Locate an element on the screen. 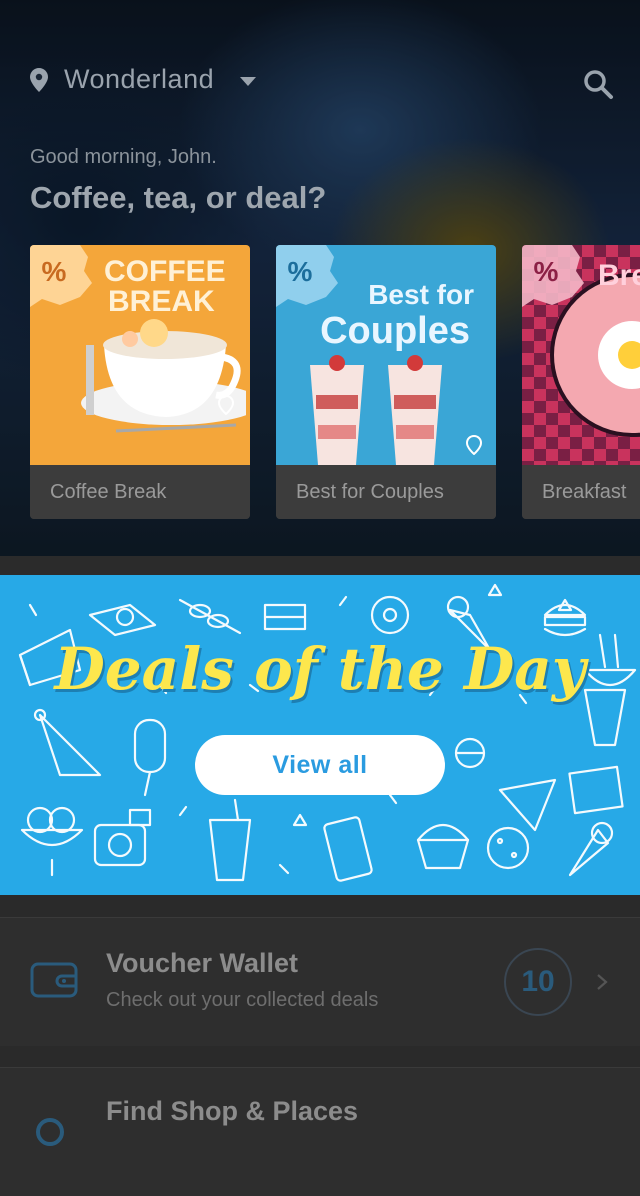 This screenshot has width=640, height=1196. card-image: % Best for Couples is located at coordinates (386, 355).